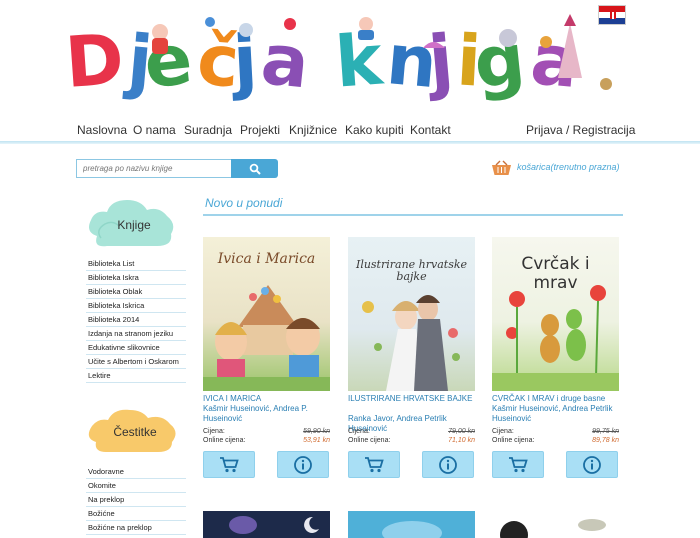  What do you see at coordinates (316, 431) in the screenshot?
I see `old-price: 59,90 kn` at bounding box center [316, 431].